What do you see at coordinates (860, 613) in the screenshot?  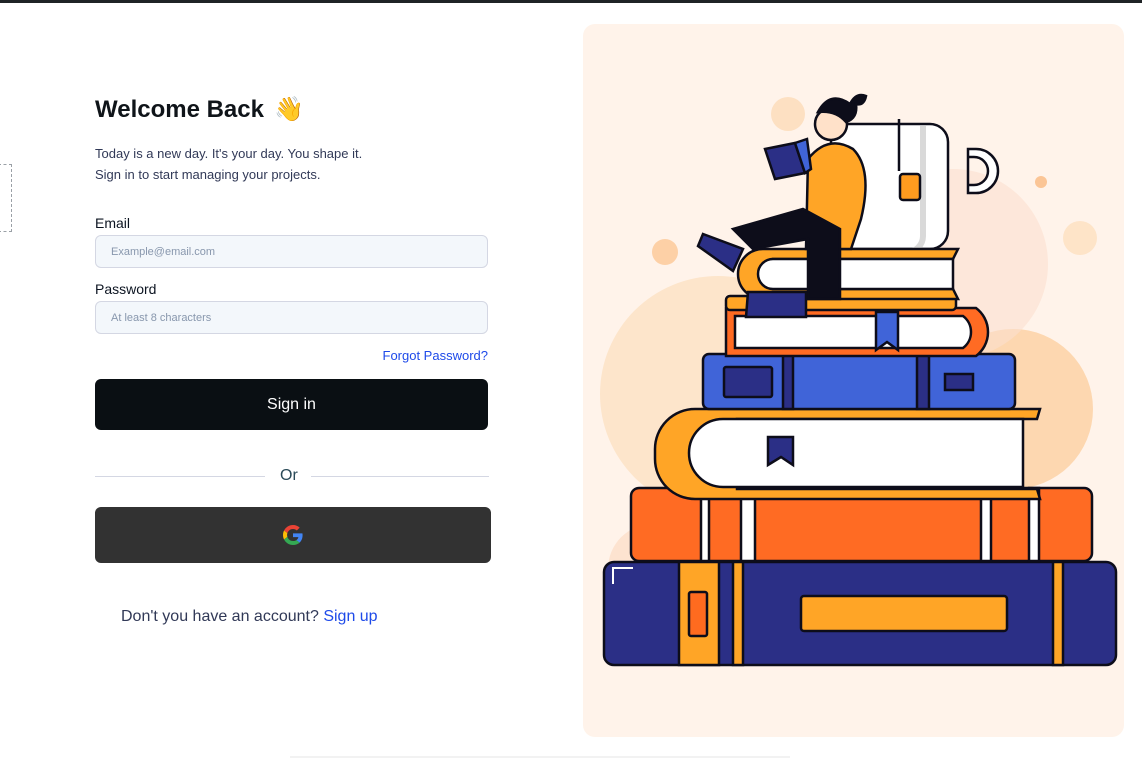 I see `book-bottom-navy` at bounding box center [860, 613].